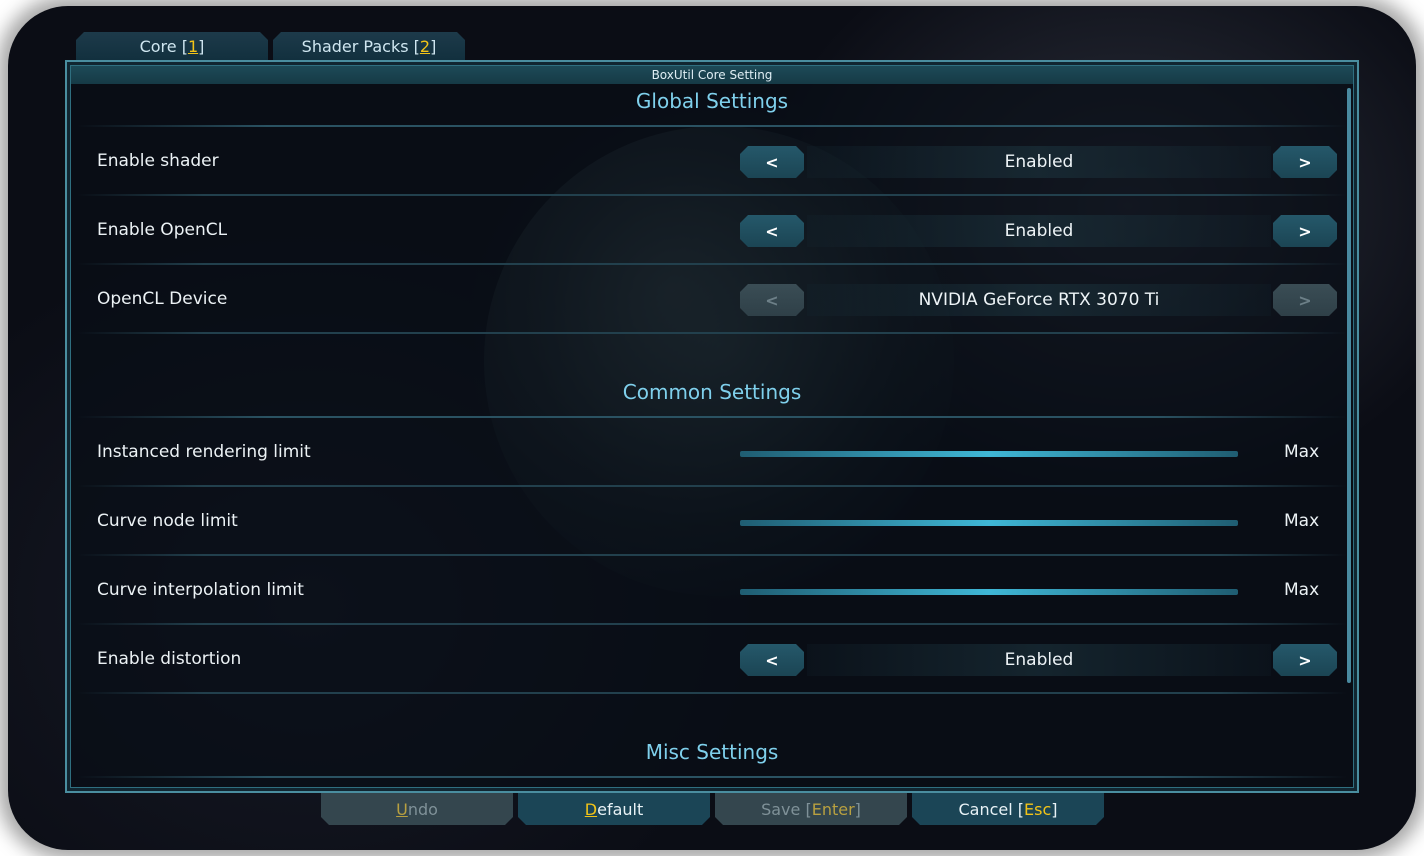 The height and width of the screenshot is (856, 1424). I want to click on section-divider, so click(712, 777).